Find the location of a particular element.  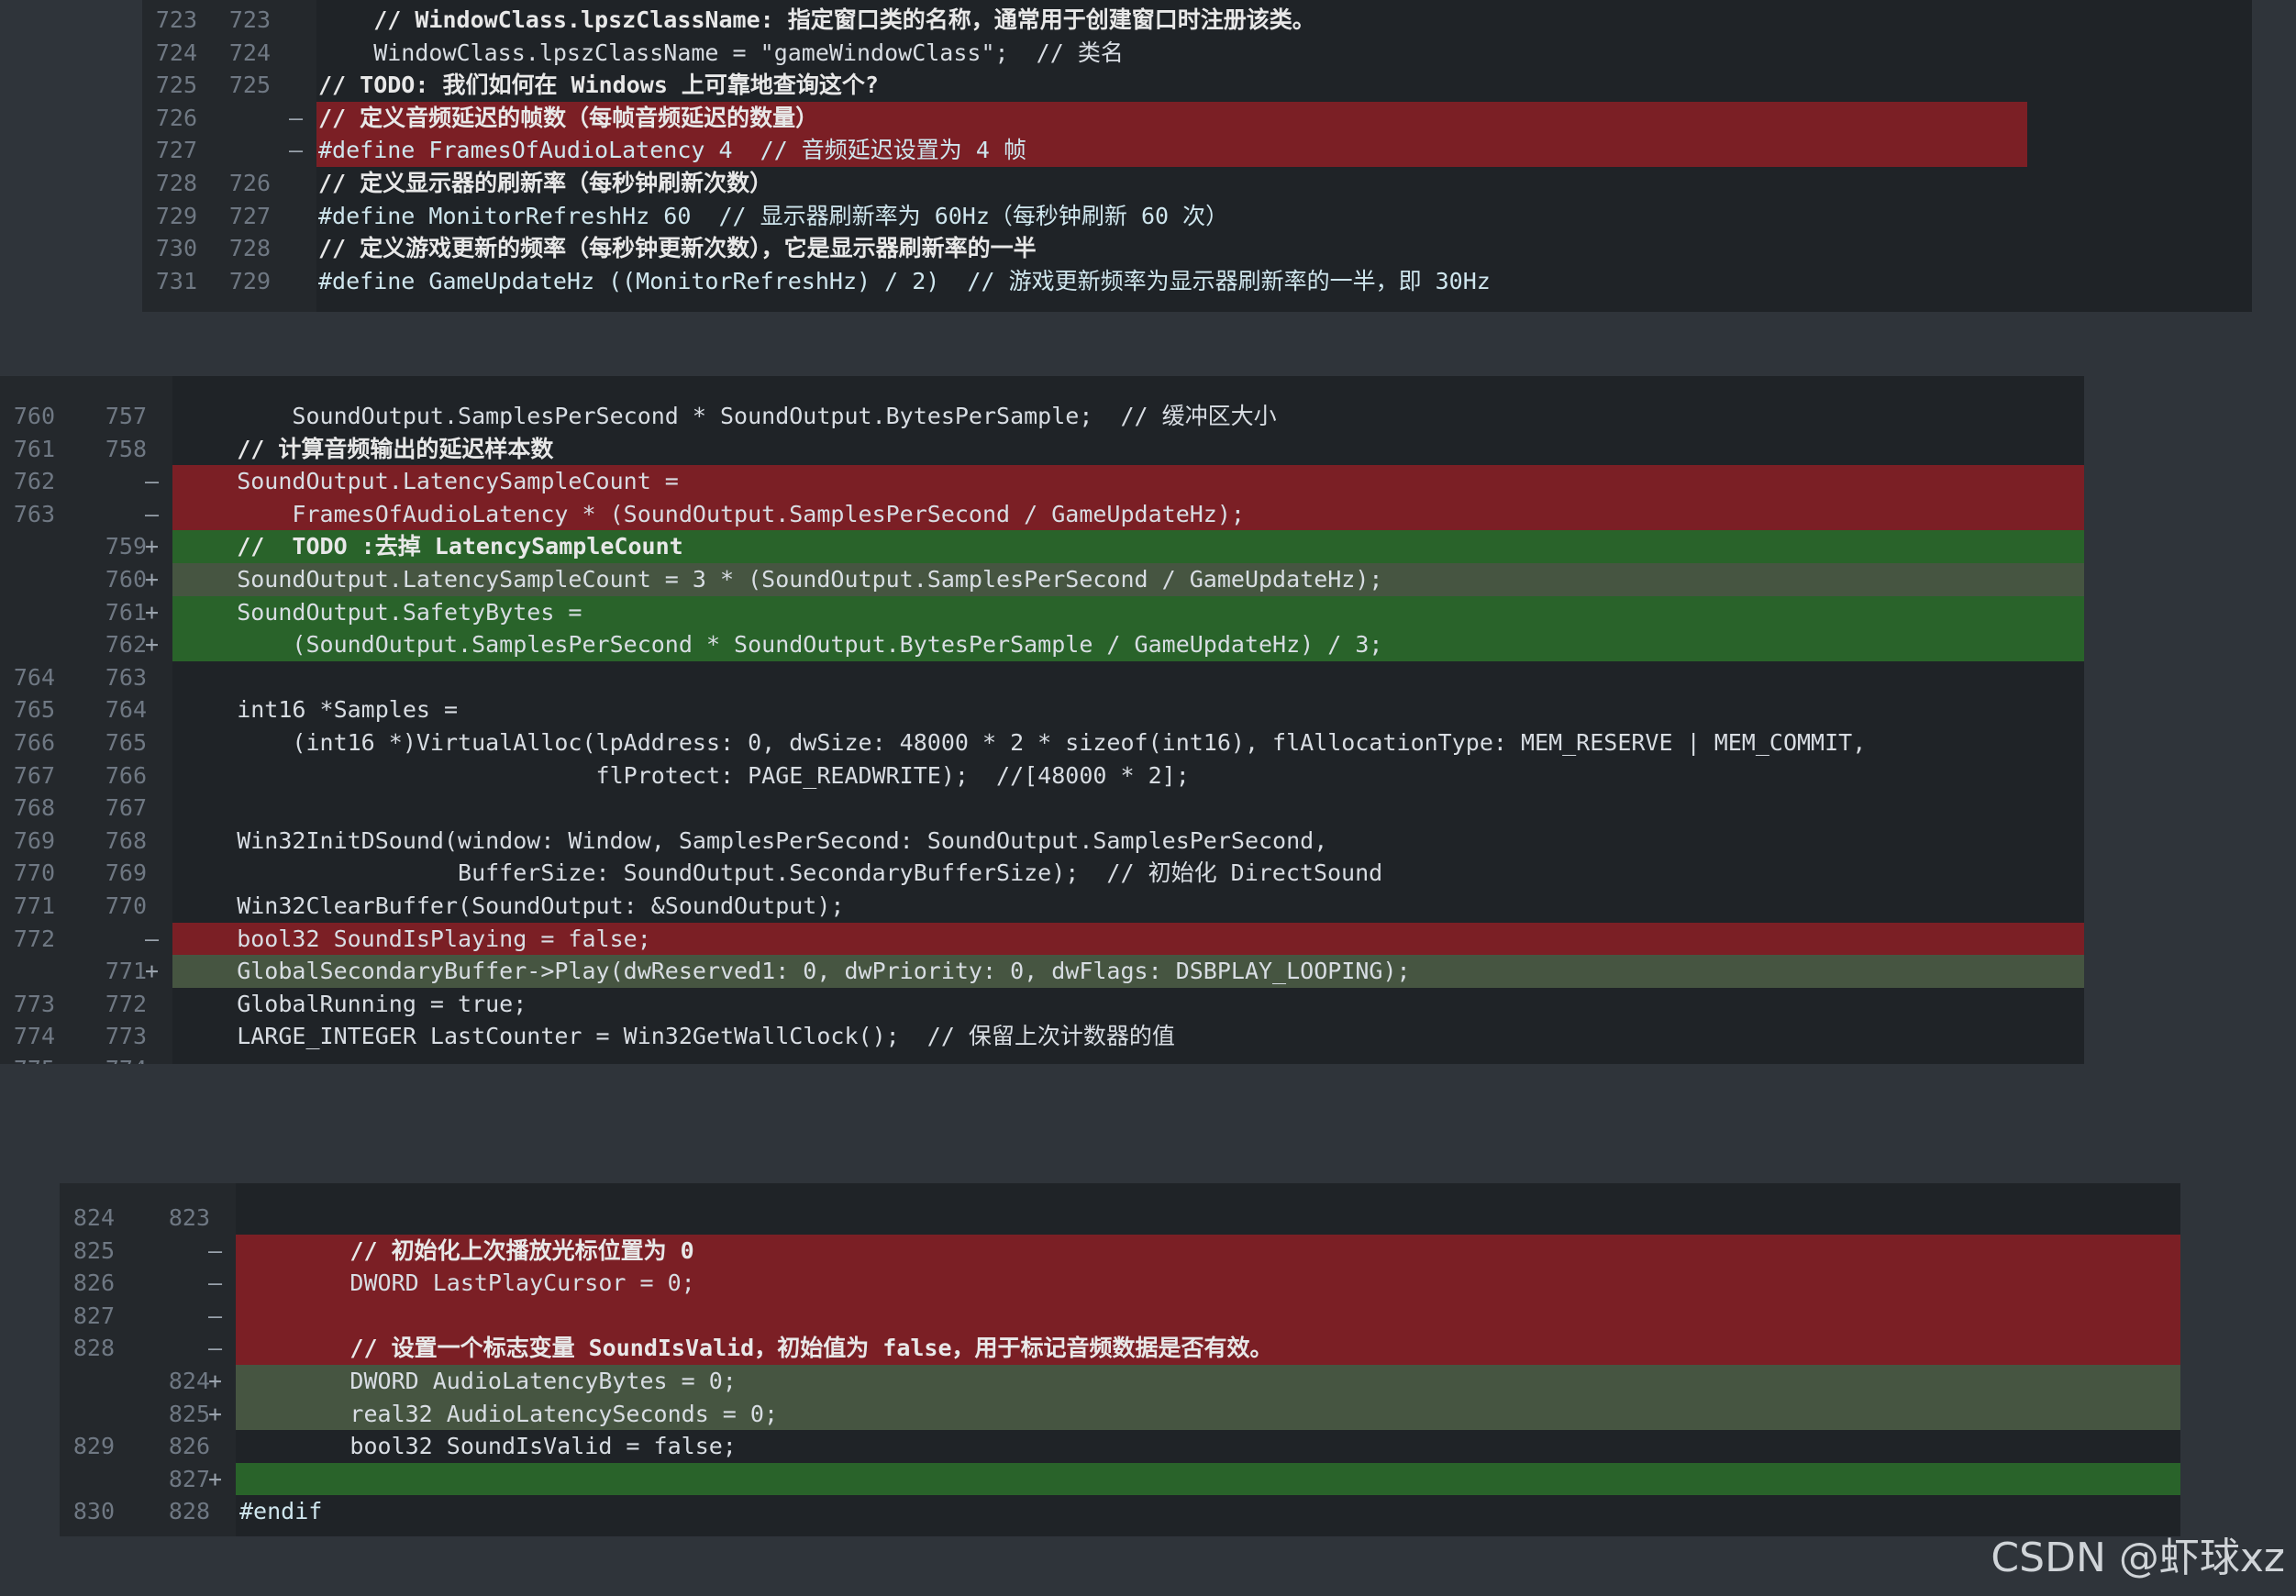

del-highlight is located at coordinates (1208, 1316).